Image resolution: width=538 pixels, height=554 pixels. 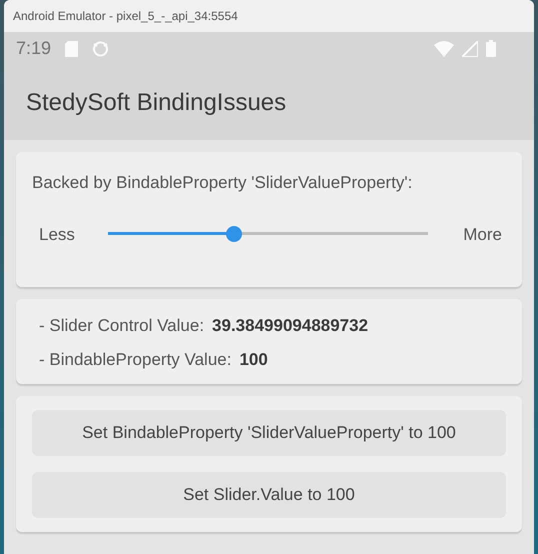 What do you see at coordinates (234, 234) in the screenshot?
I see `slider-thumb` at bounding box center [234, 234].